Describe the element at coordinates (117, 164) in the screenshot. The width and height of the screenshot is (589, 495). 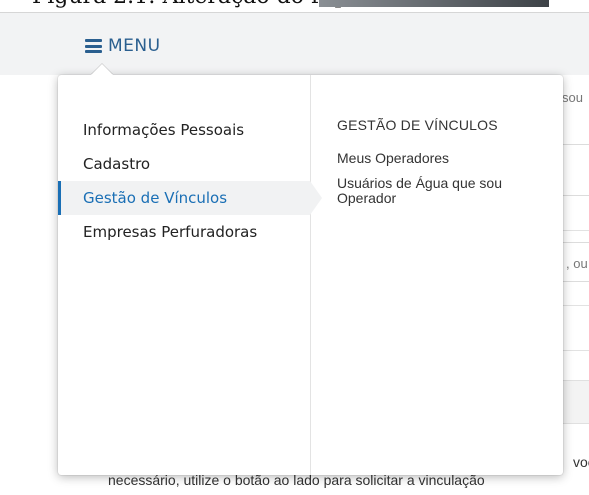
I see `menu-item-label: Cadastro` at that location.